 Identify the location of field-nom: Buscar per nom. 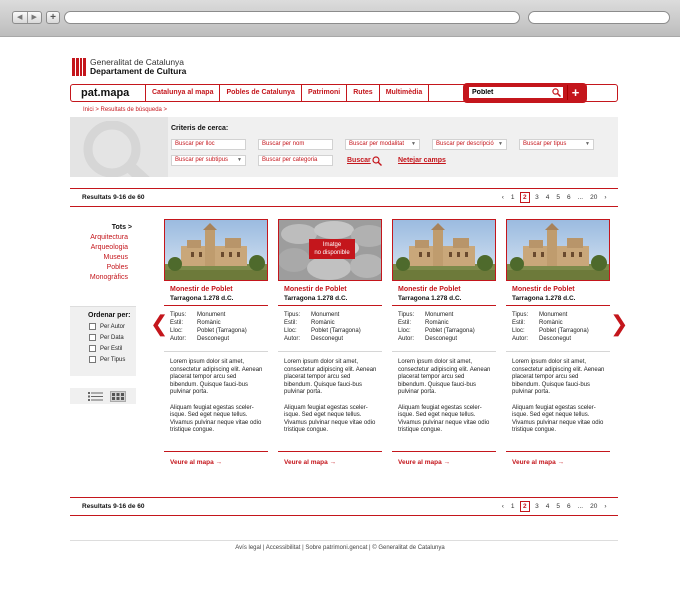
(295, 144).